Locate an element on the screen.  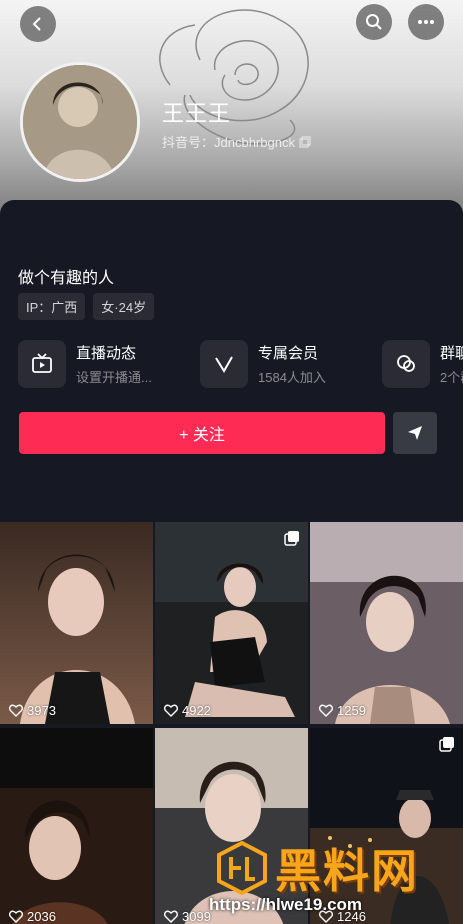
like-count: 4922 is located at coordinates (196, 710).